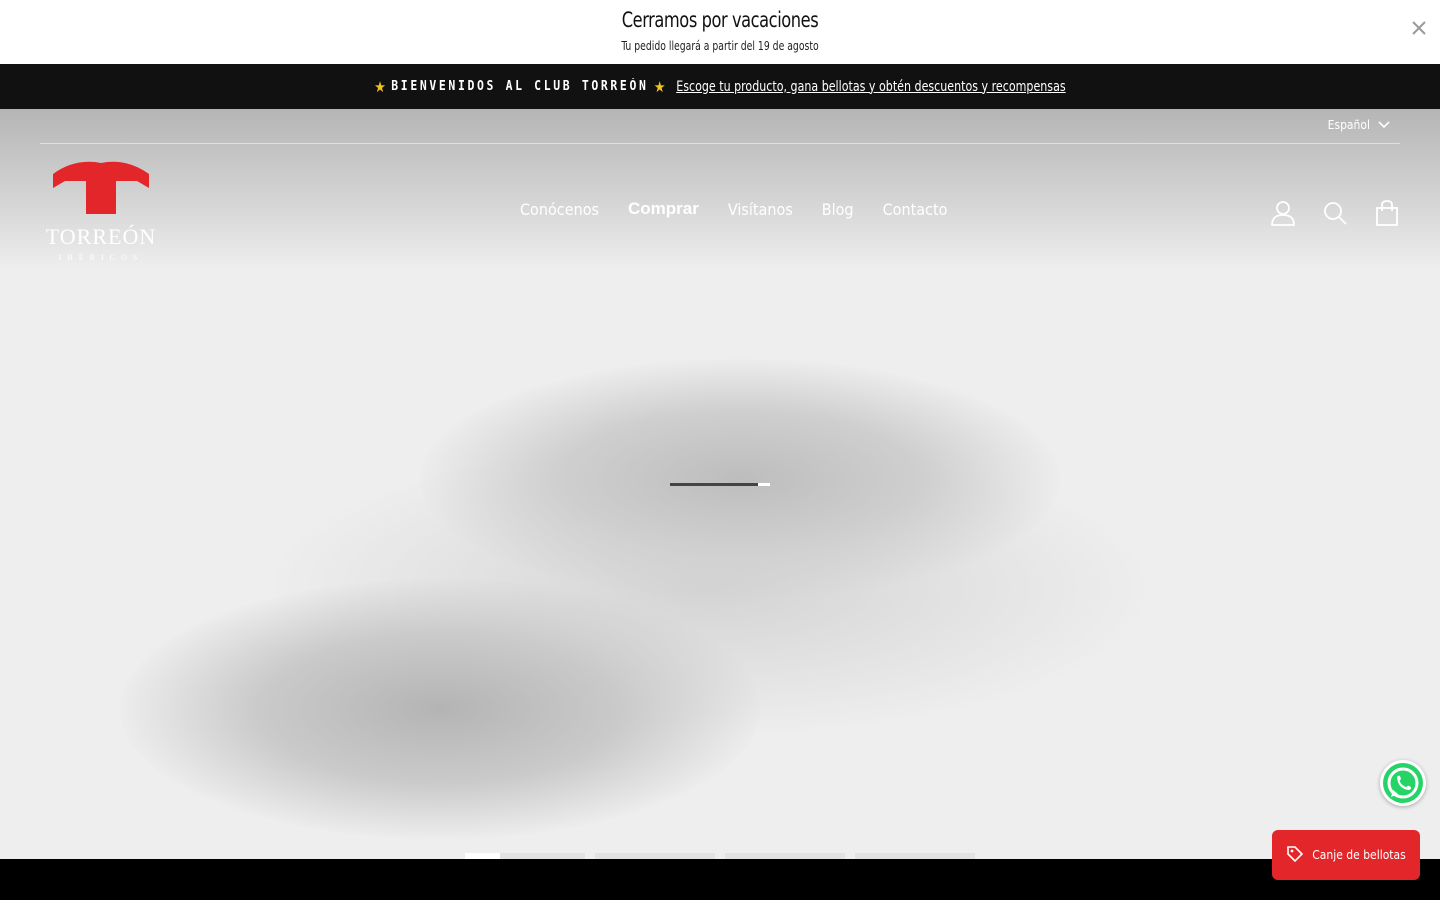  Describe the element at coordinates (663, 209) in the screenshot. I see `nav-item-comprar: Comprar` at that location.